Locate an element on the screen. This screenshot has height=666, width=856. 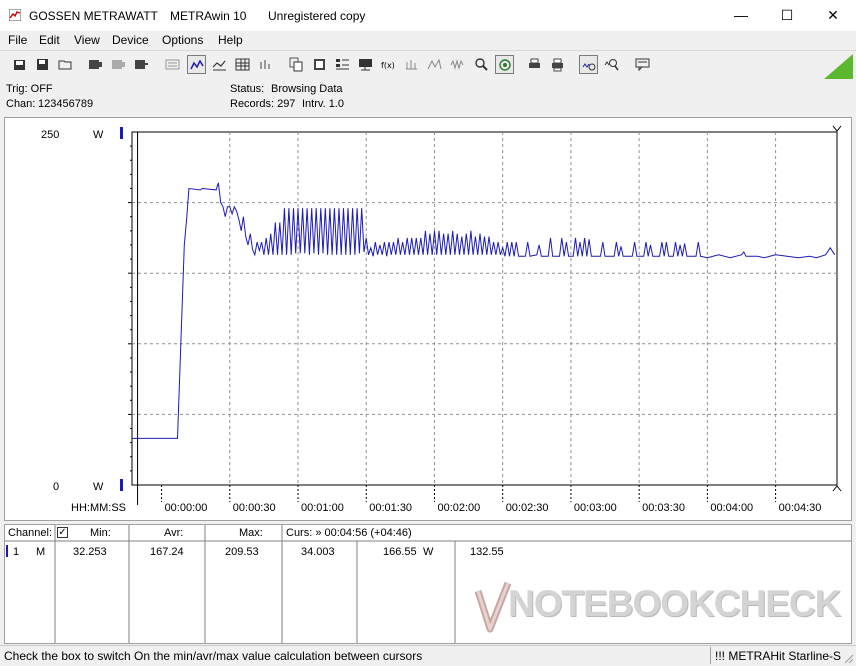
trend-view-button is located at coordinates (219, 64).